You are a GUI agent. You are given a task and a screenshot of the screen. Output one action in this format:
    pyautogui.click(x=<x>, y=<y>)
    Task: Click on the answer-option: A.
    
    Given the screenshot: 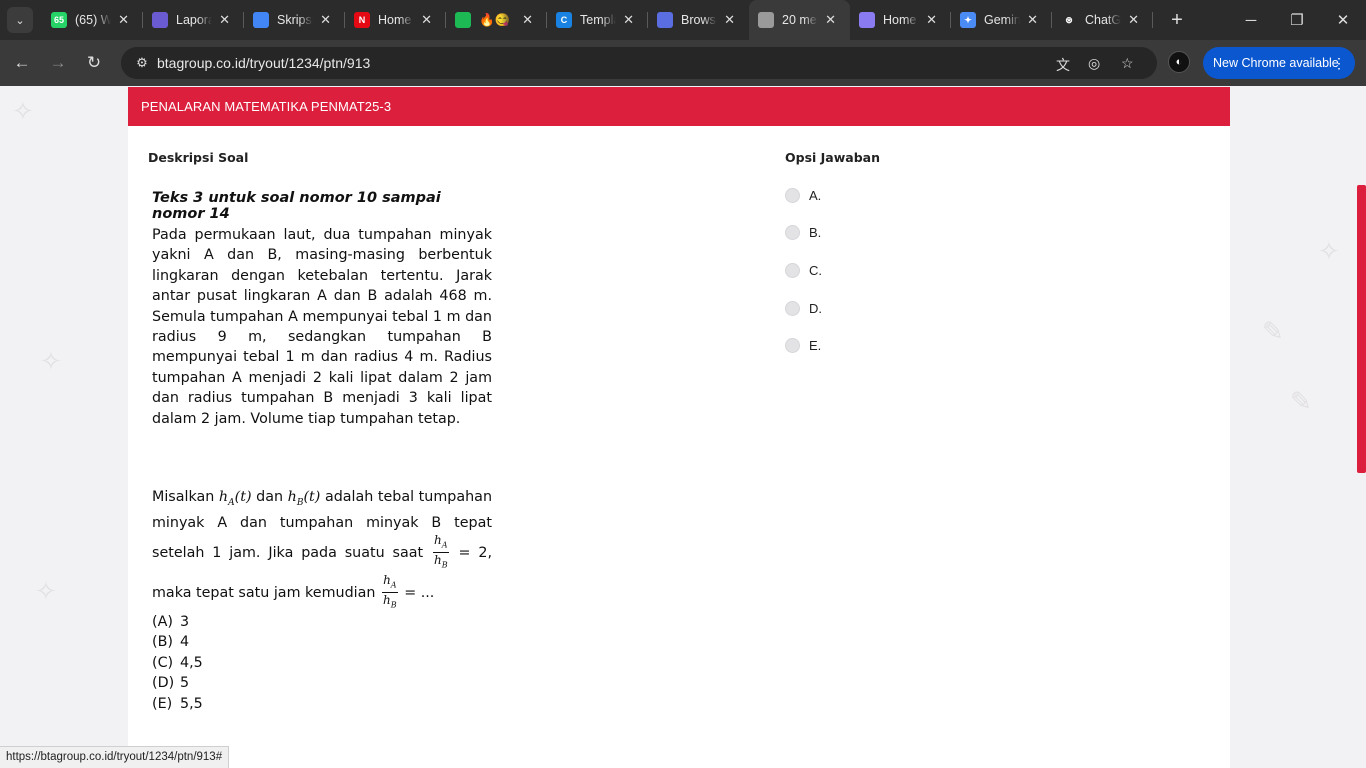 What is the action you would take?
    pyautogui.click(x=803, y=195)
    